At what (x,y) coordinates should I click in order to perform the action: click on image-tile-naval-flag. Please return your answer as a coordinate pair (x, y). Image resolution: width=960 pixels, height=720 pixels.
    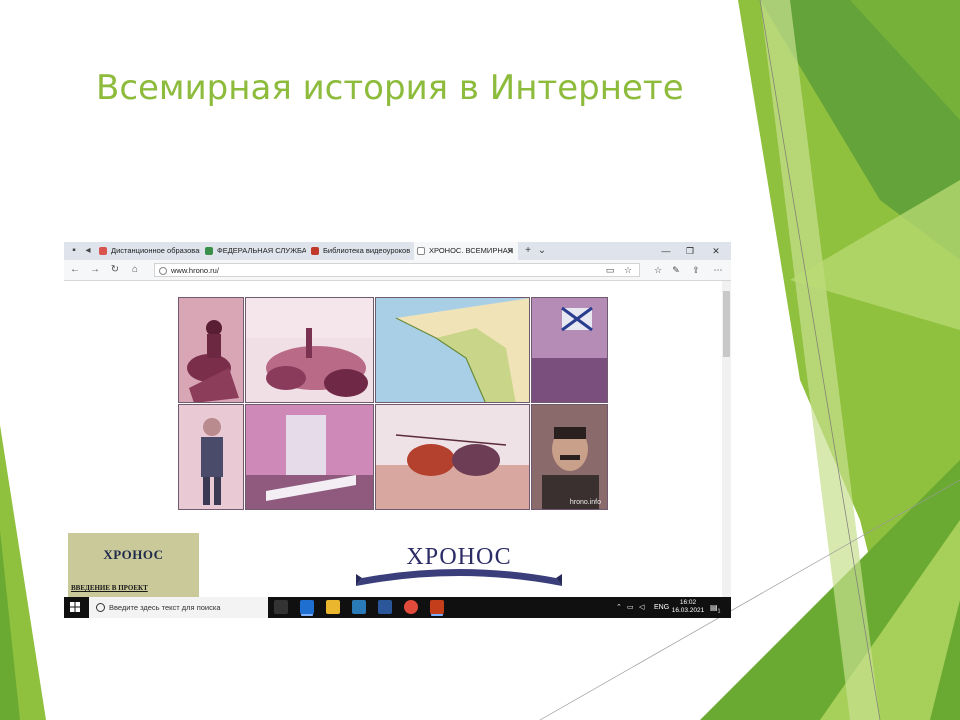
    Looking at the image, I should click on (569, 350).